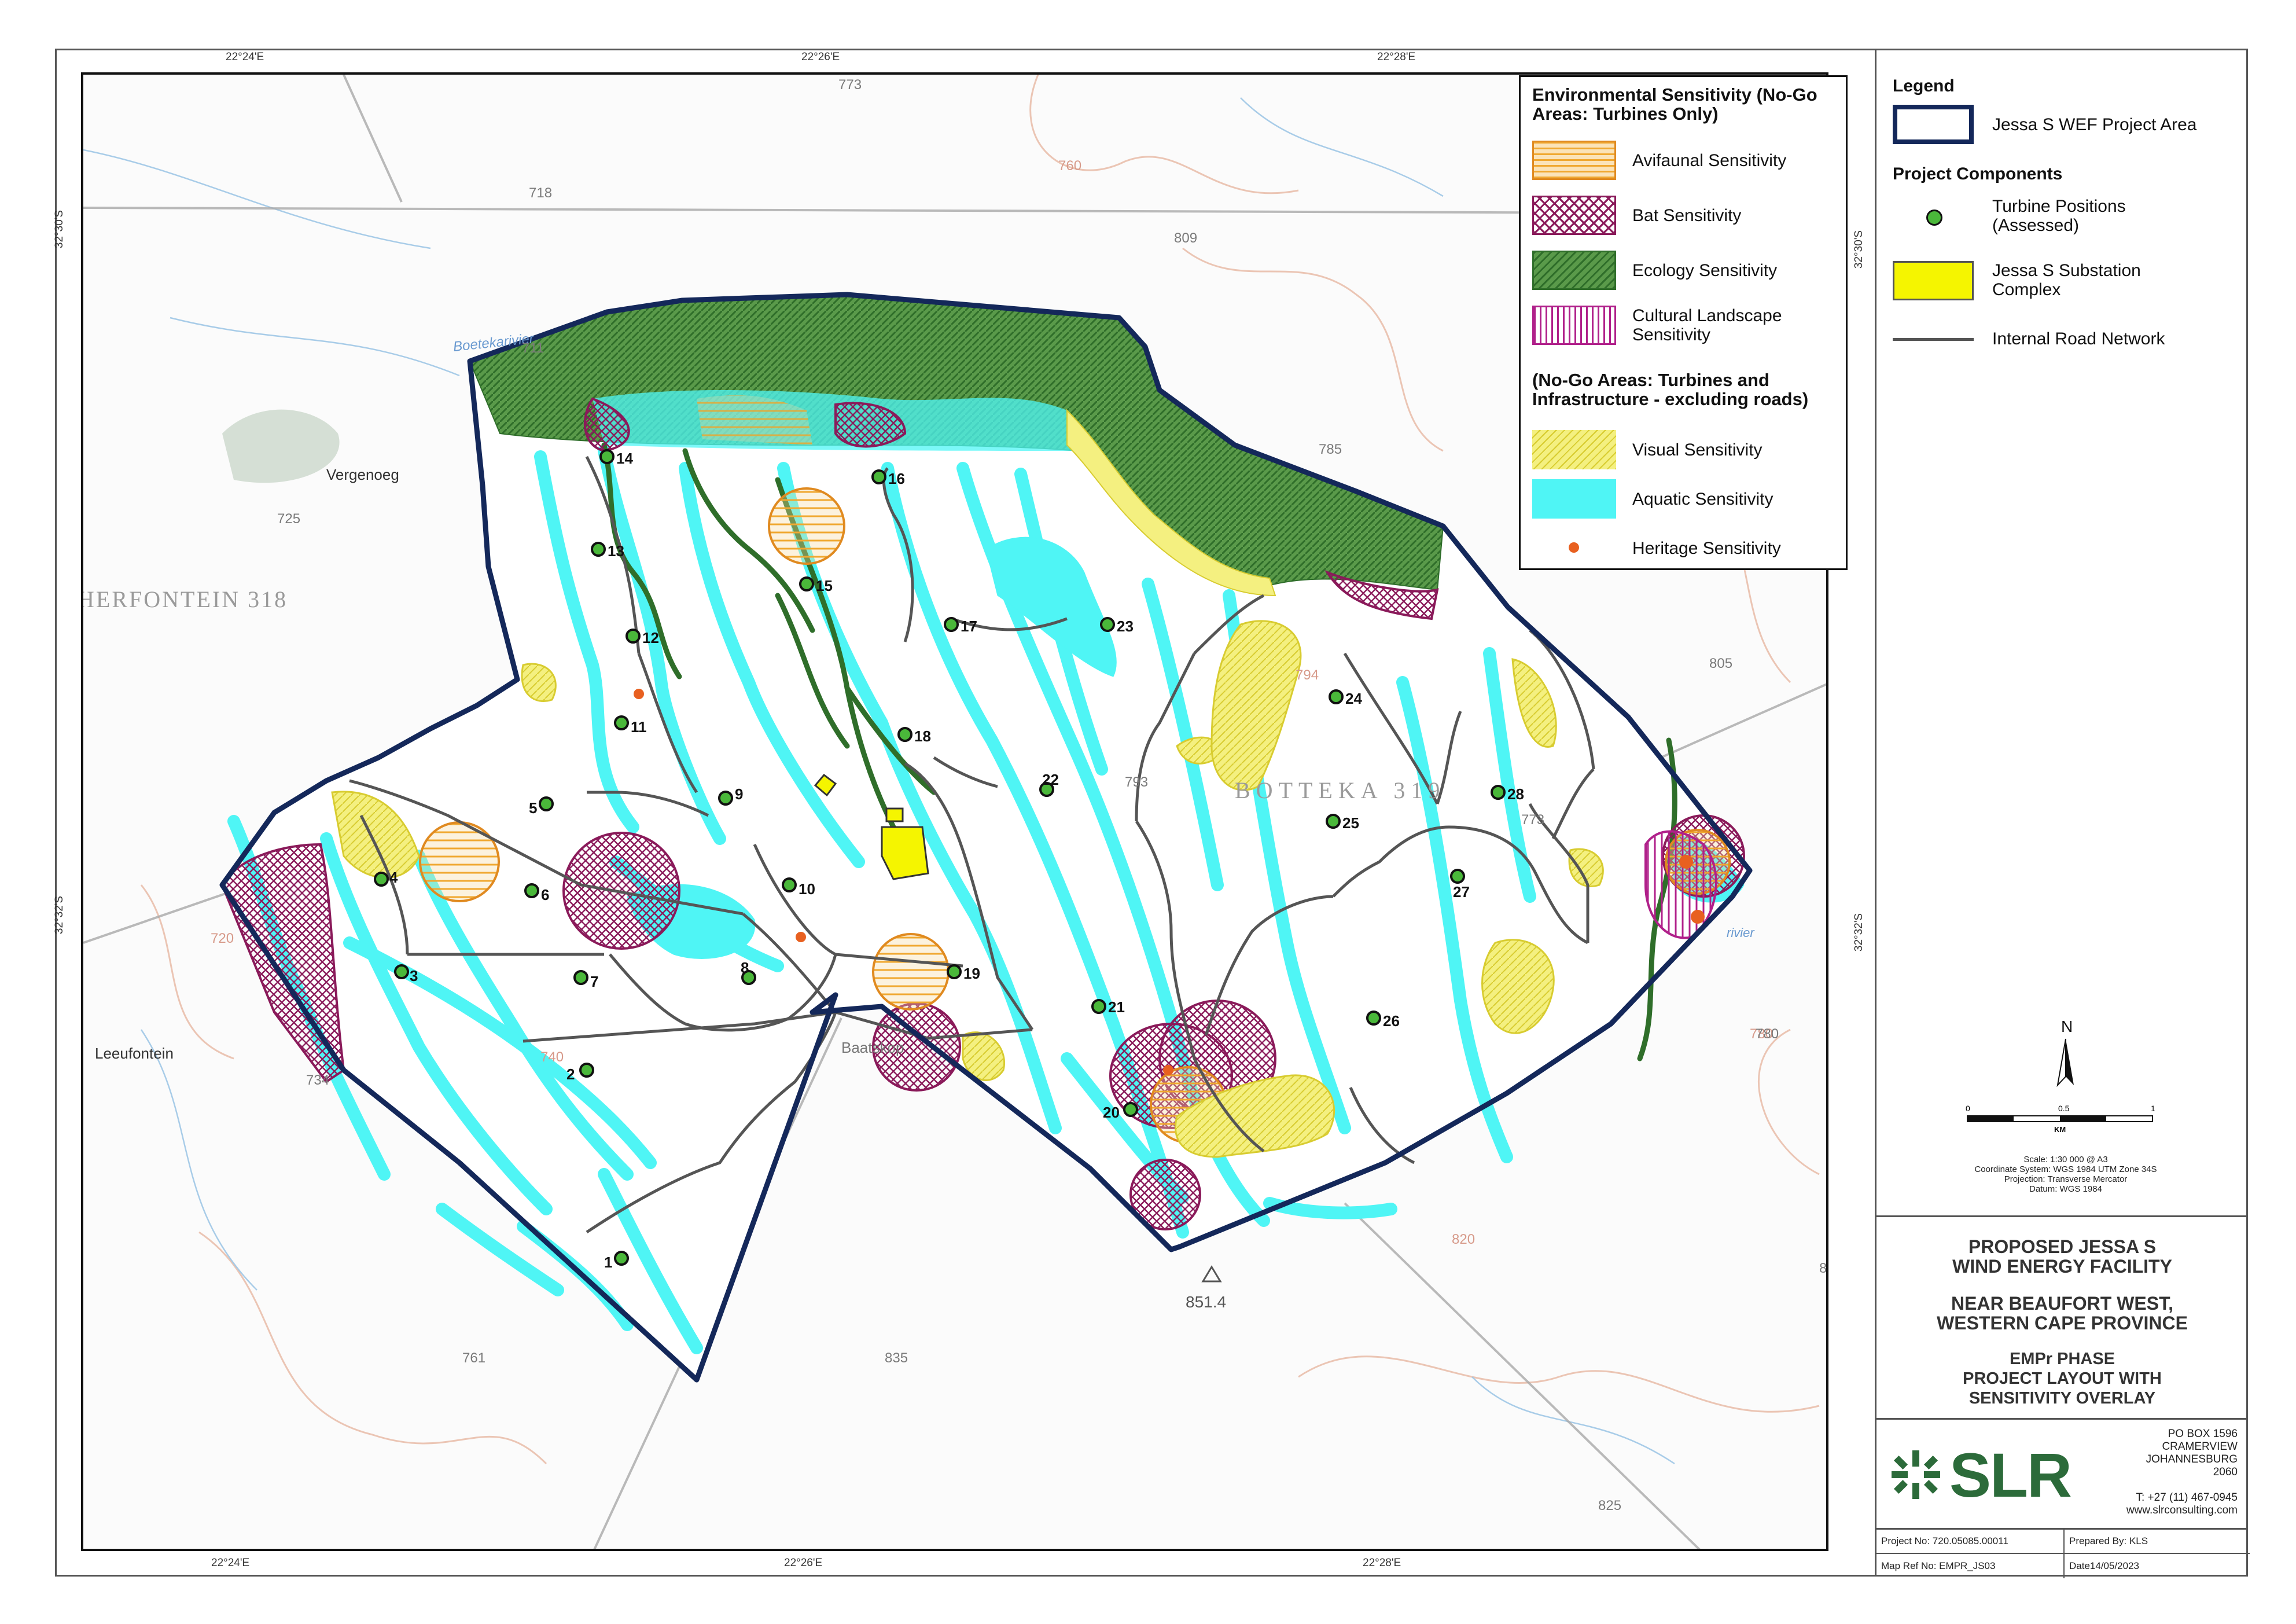  Describe the element at coordinates (1574, 449) in the screenshot. I see `visual-swatch` at that location.